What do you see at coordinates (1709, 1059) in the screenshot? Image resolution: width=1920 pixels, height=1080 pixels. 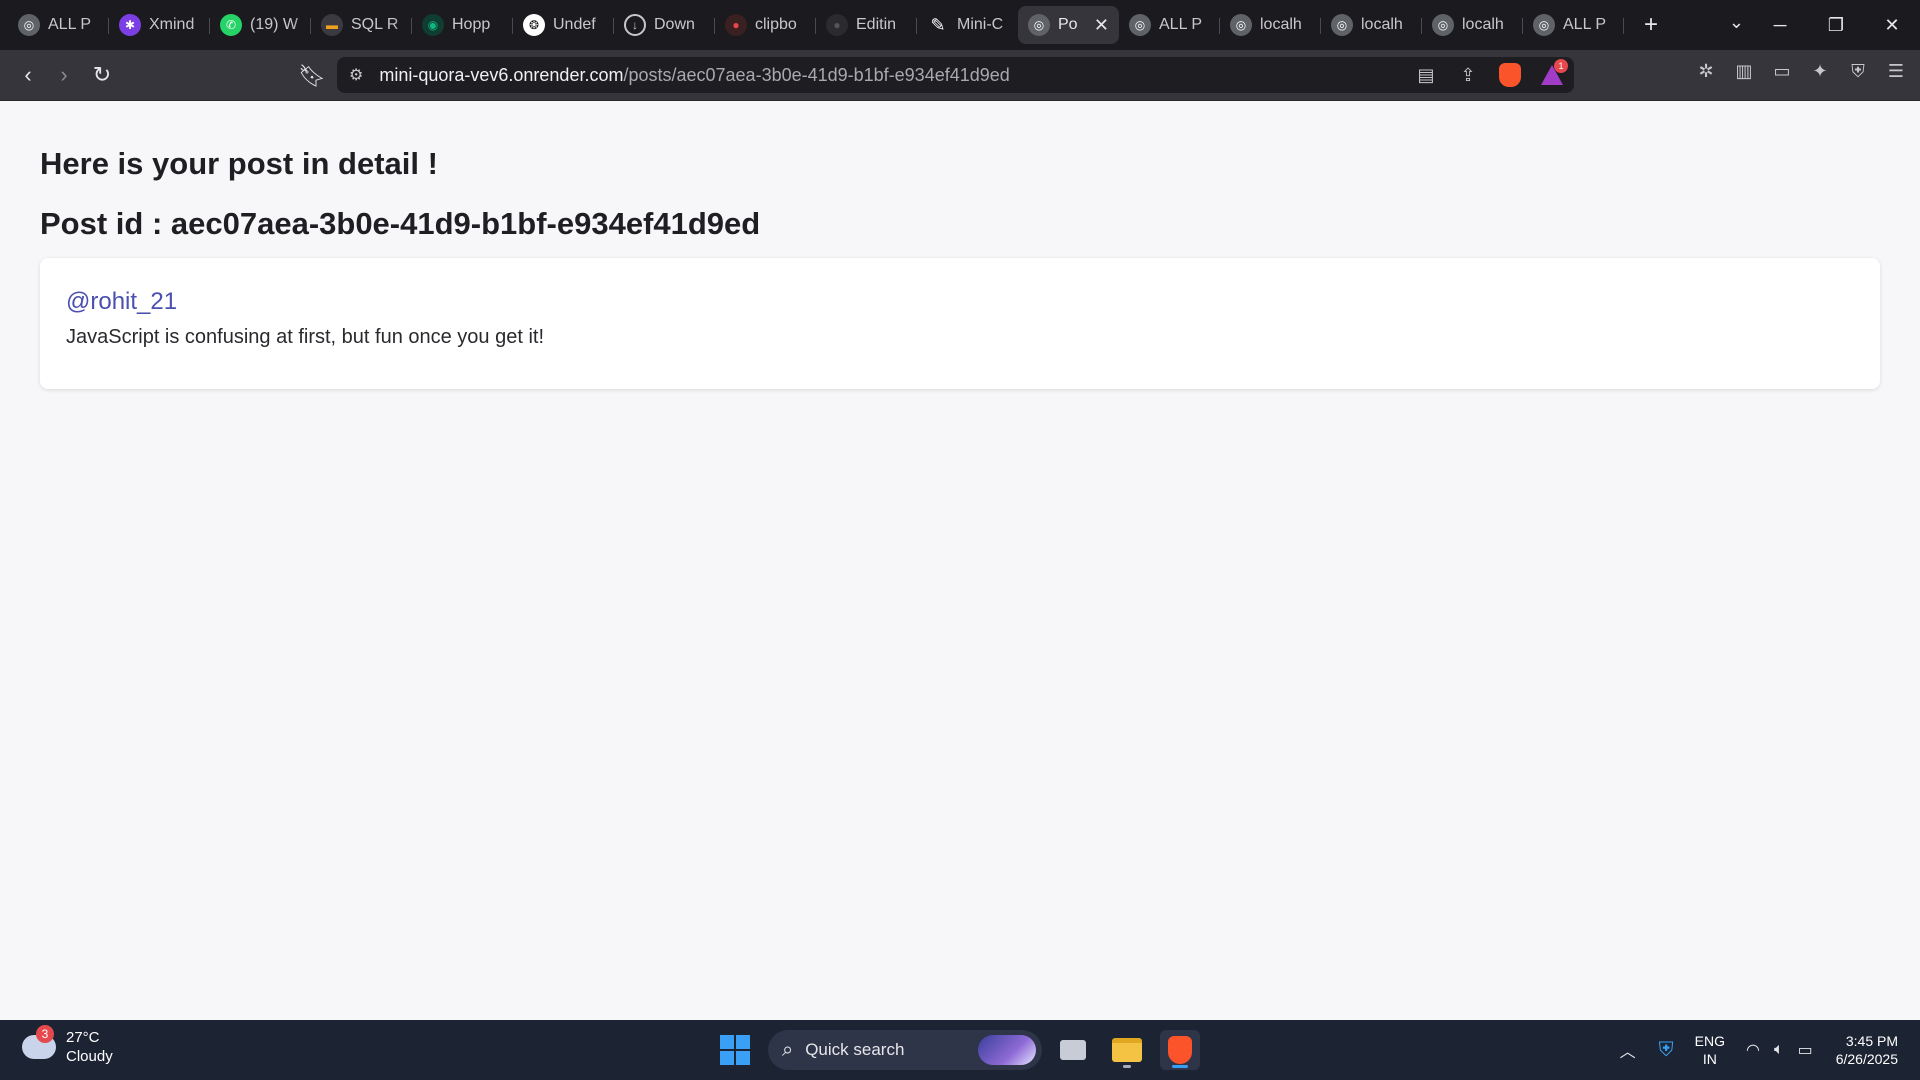 I see `language-region: IN` at bounding box center [1709, 1059].